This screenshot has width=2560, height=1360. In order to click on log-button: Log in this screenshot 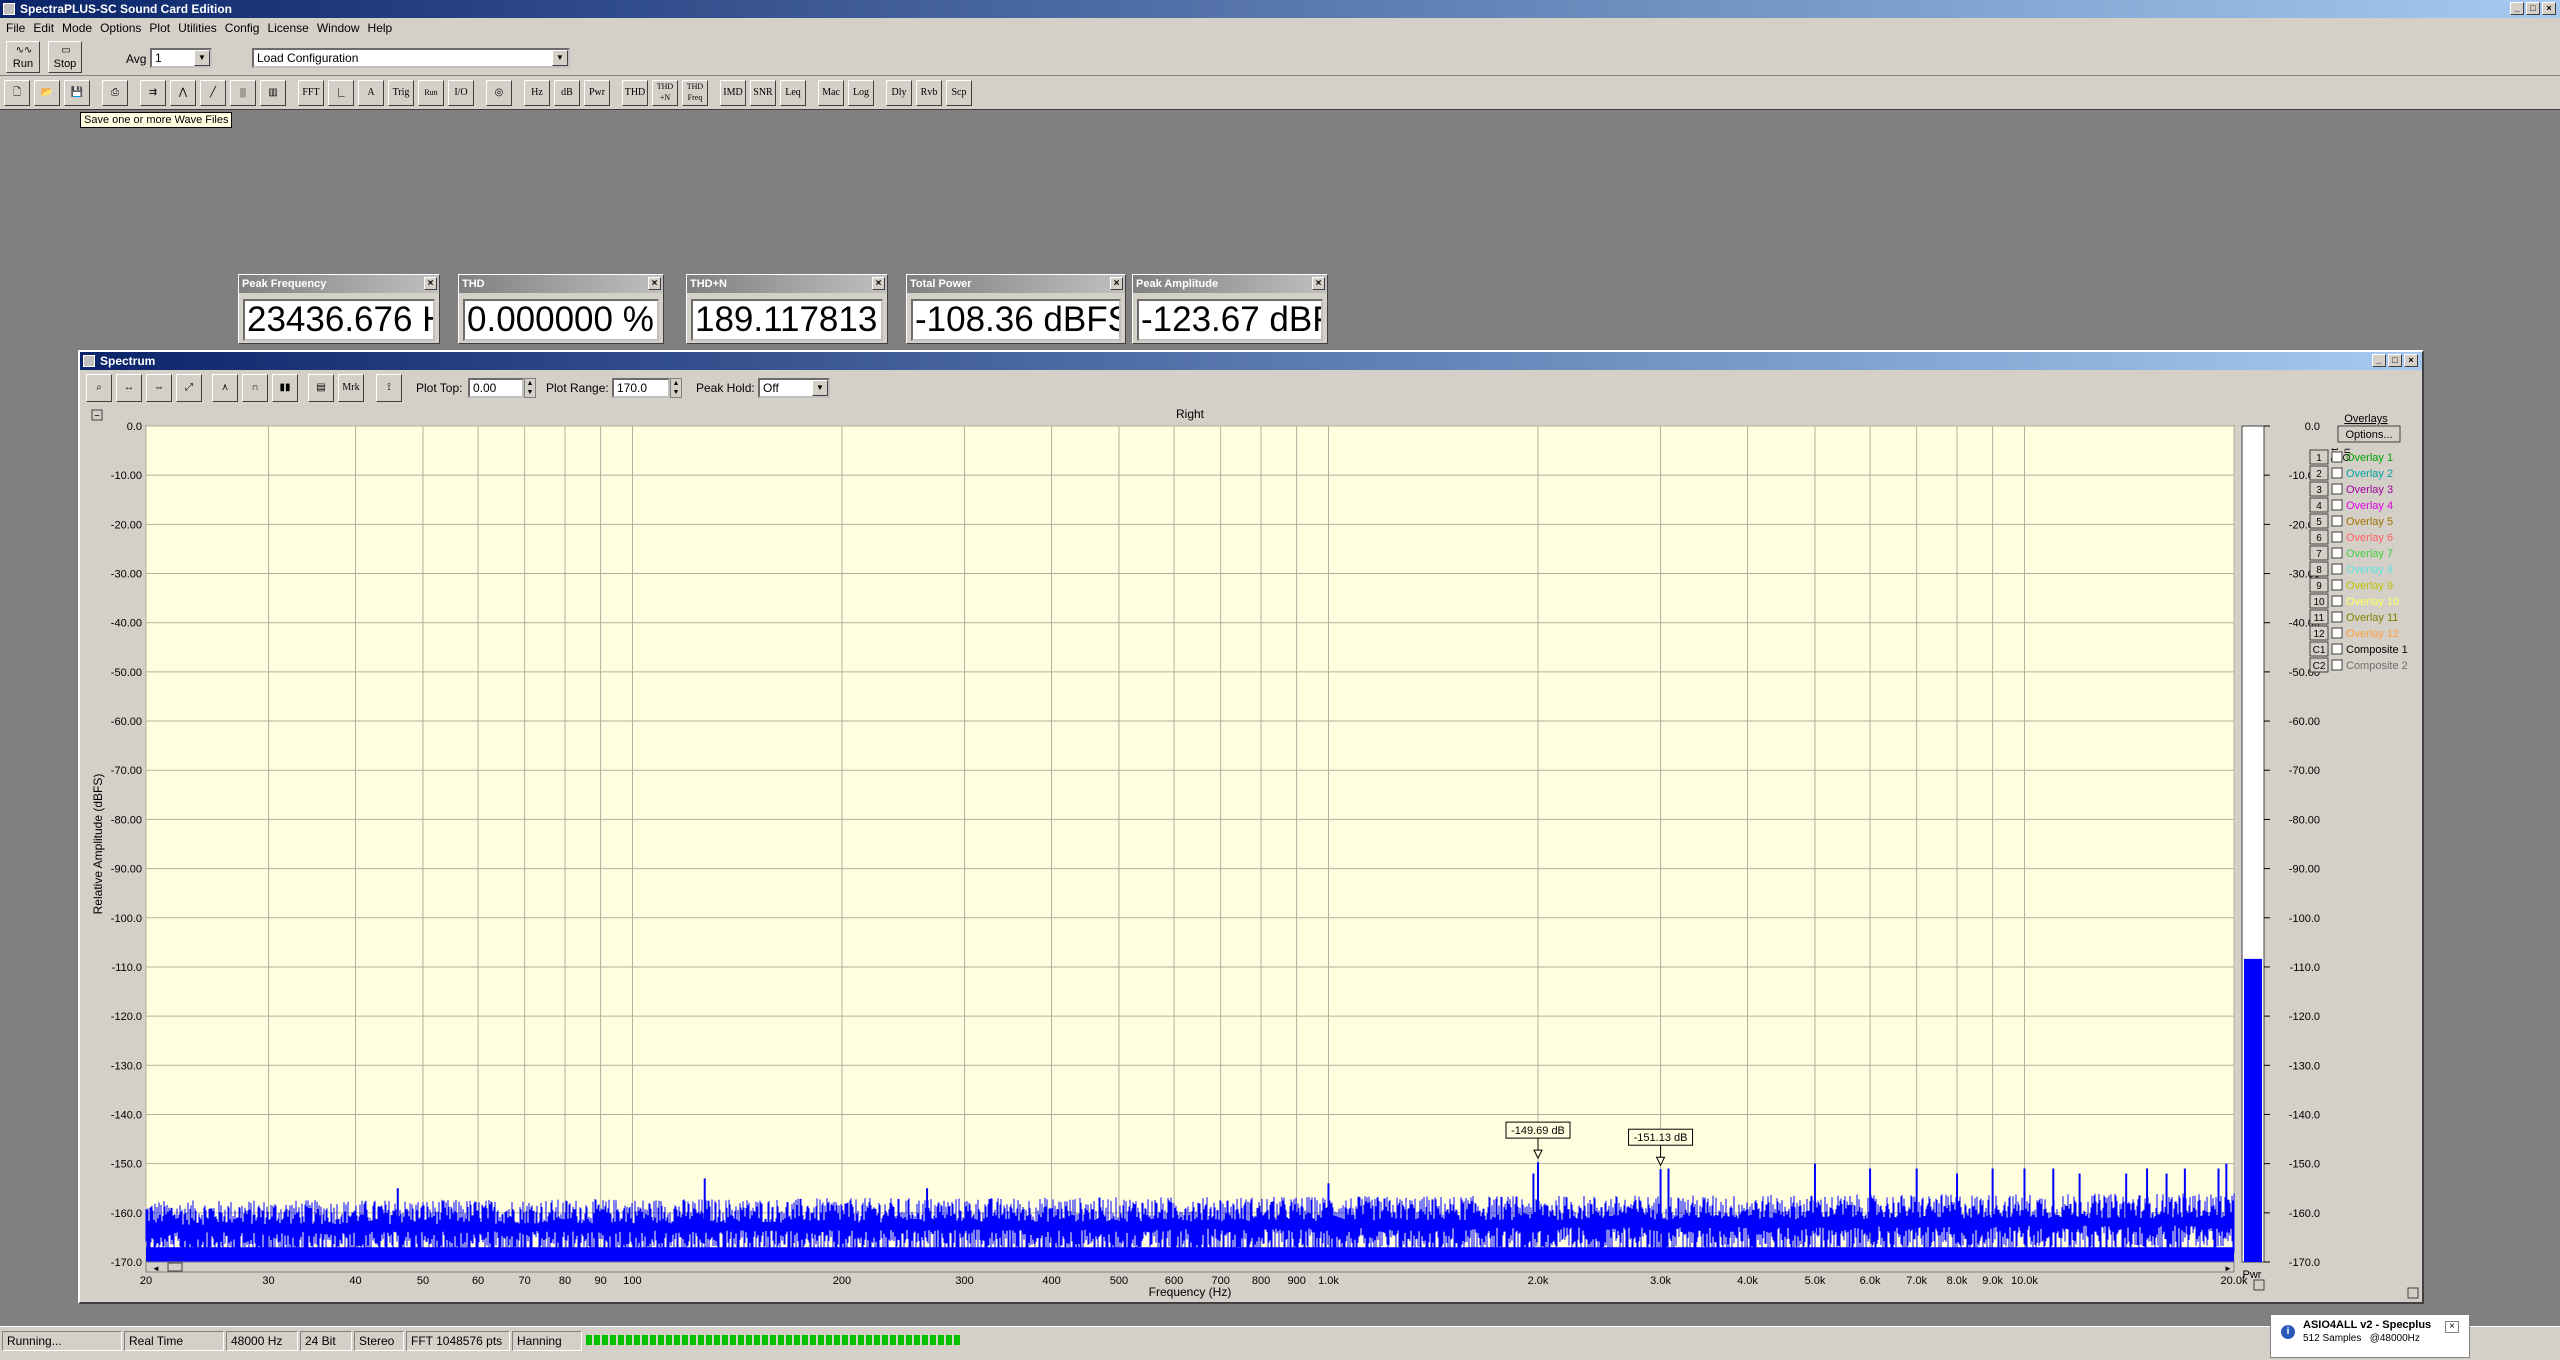, I will do `click(861, 93)`.